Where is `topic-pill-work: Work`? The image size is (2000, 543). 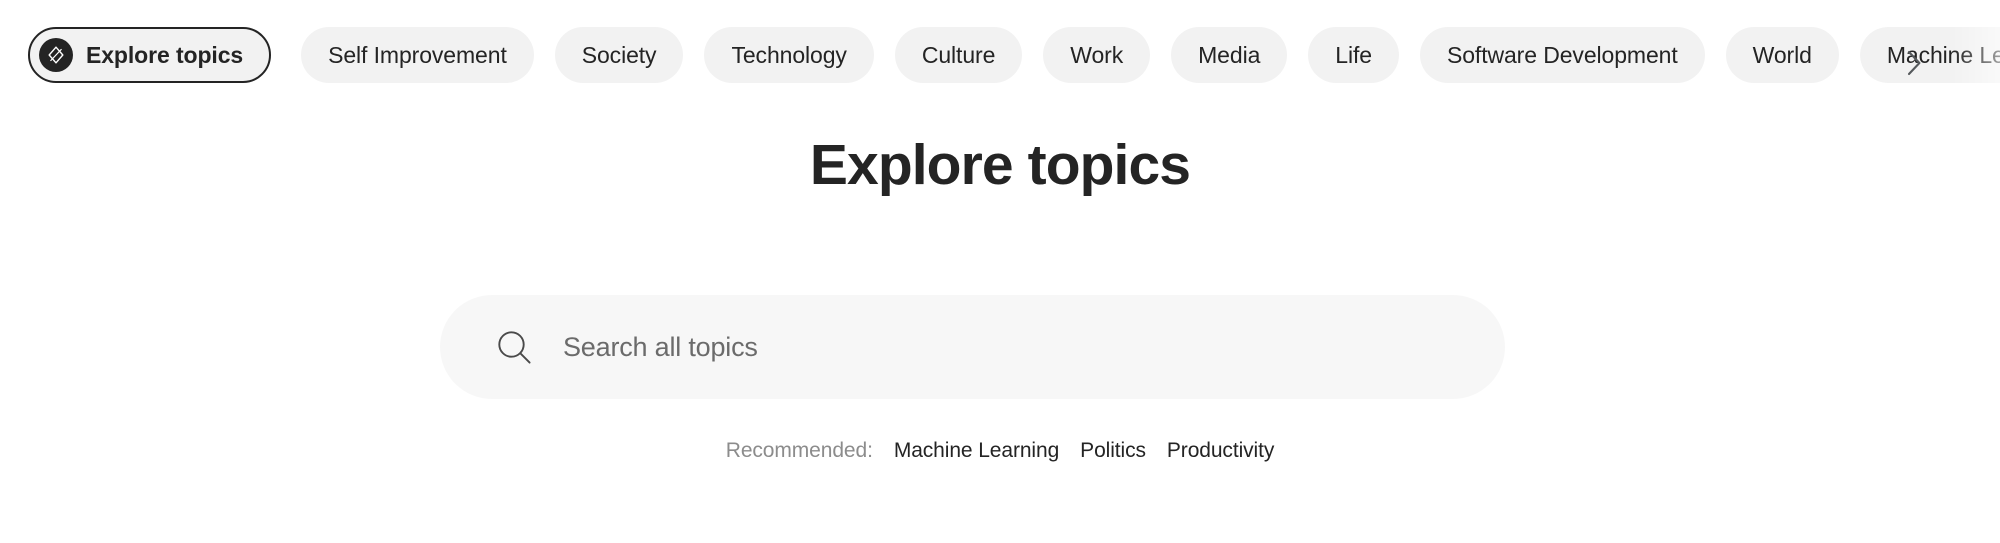
topic-pill-work: Work is located at coordinates (1097, 55).